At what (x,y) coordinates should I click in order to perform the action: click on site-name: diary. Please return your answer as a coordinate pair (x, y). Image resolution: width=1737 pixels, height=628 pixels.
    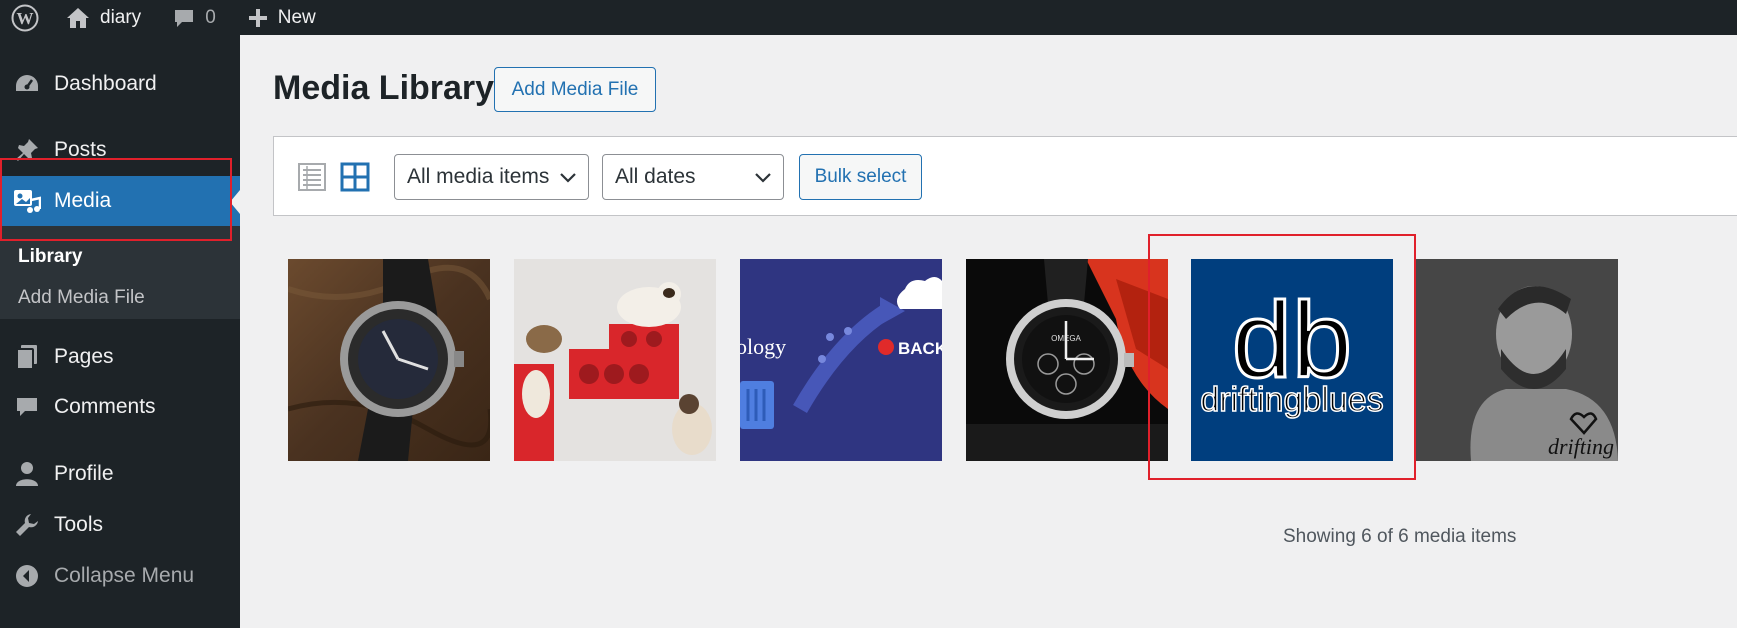
    Looking at the image, I should click on (121, 17).